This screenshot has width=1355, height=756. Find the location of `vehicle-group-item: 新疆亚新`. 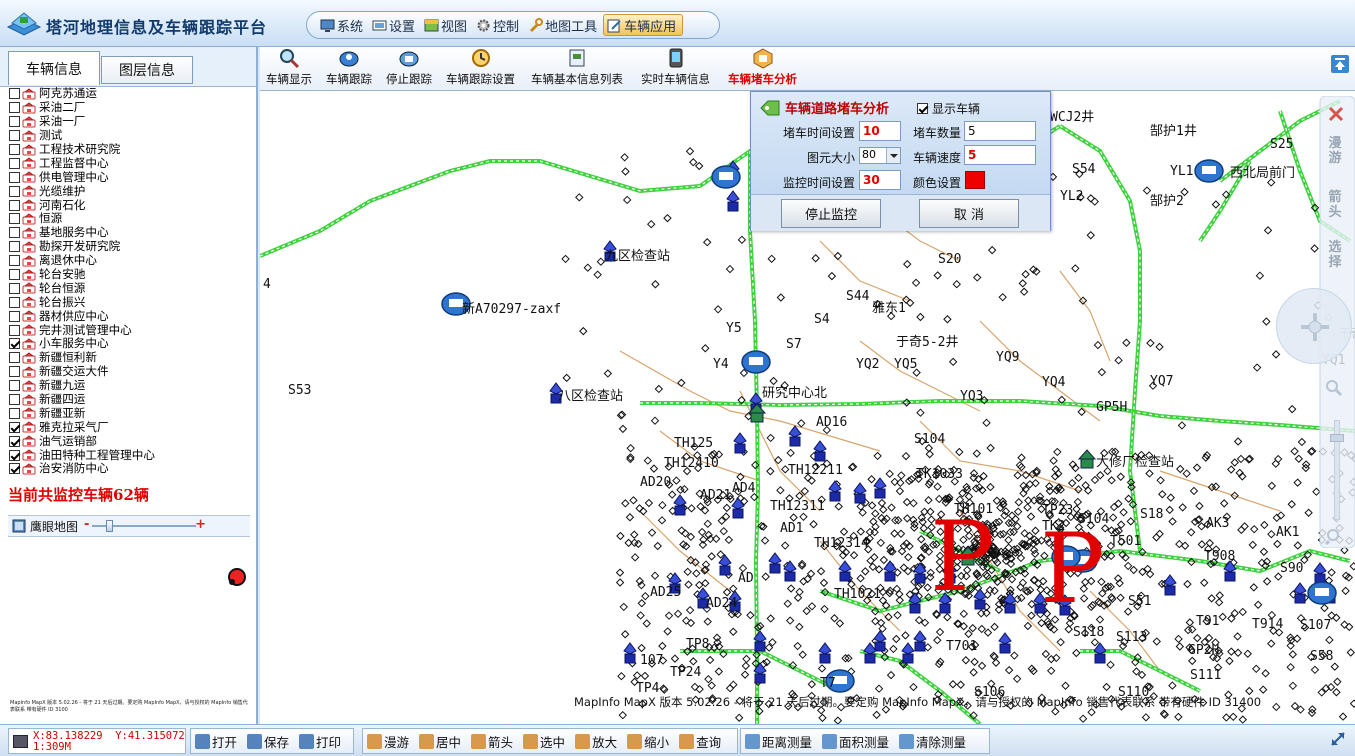

vehicle-group-item: 新疆亚新 is located at coordinates (125, 413).